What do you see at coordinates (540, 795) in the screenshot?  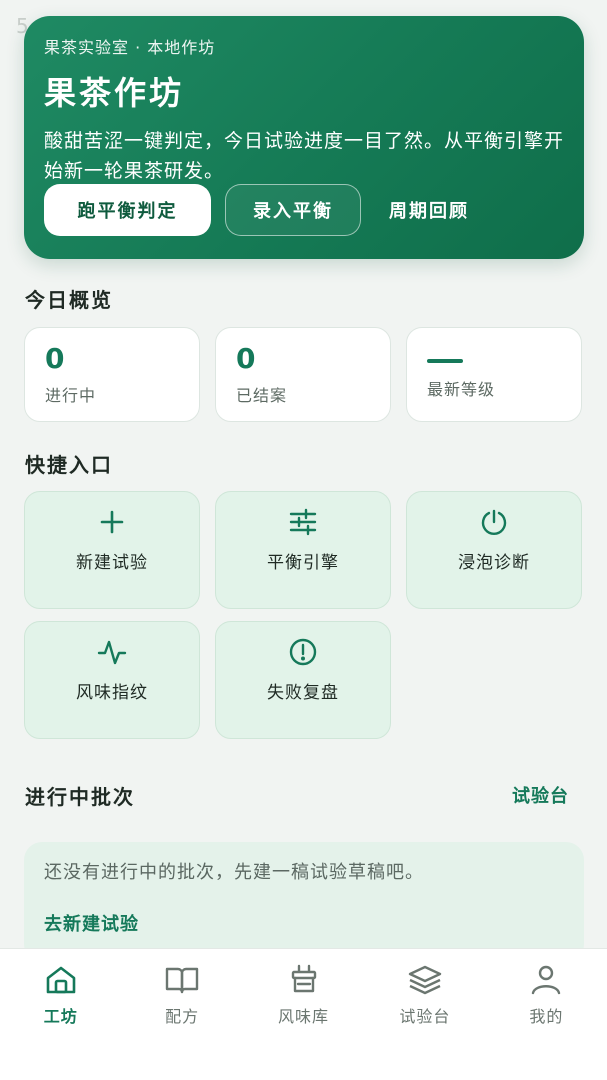 I see `trial-bench-link: 试验台` at bounding box center [540, 795].